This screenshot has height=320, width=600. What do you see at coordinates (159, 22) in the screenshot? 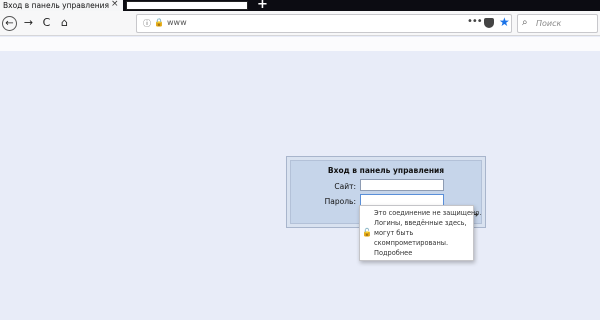
I see `insecure-lock-icon: 🔒` at bounding box center [159, 22].